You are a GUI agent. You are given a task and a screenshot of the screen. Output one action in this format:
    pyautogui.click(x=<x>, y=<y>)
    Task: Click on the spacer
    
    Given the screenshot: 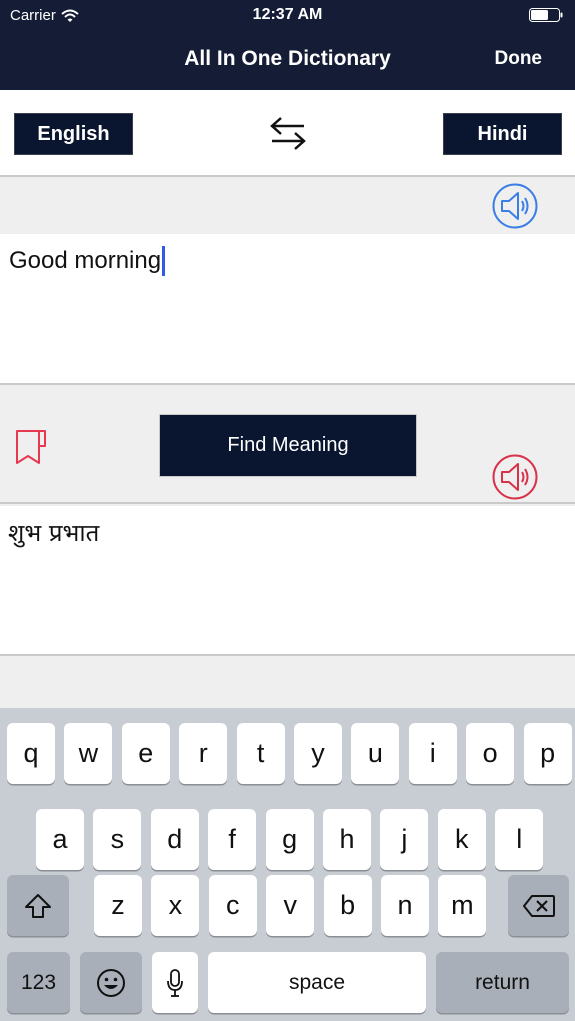 What is the action you would take?
    pyautogui.click(x=287, y=683)
    